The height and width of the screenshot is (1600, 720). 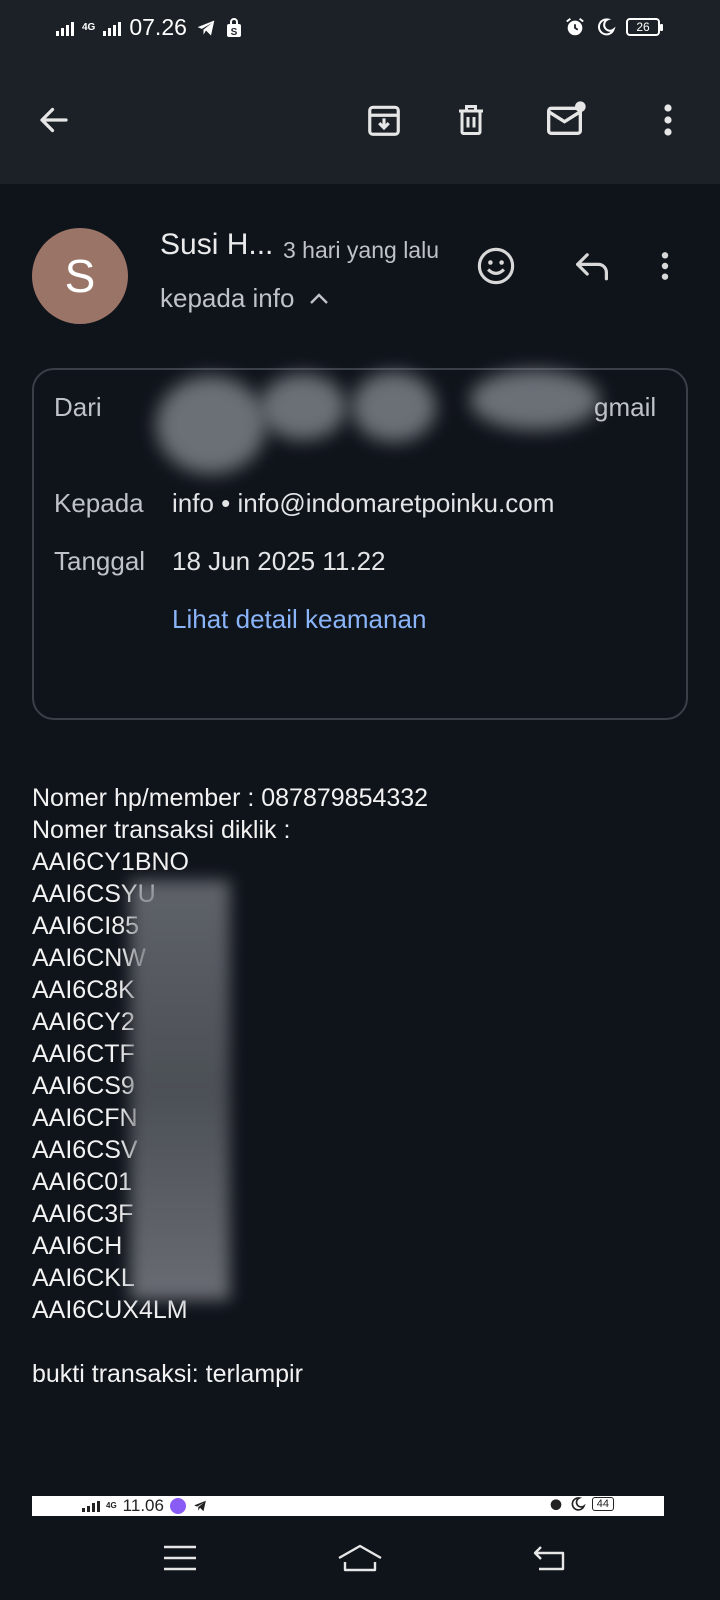 What do you see at coordinates (94, 894) in the screenshot?
I see `transaction-code: AAI6CSYU` at bounding box center [94, 894].